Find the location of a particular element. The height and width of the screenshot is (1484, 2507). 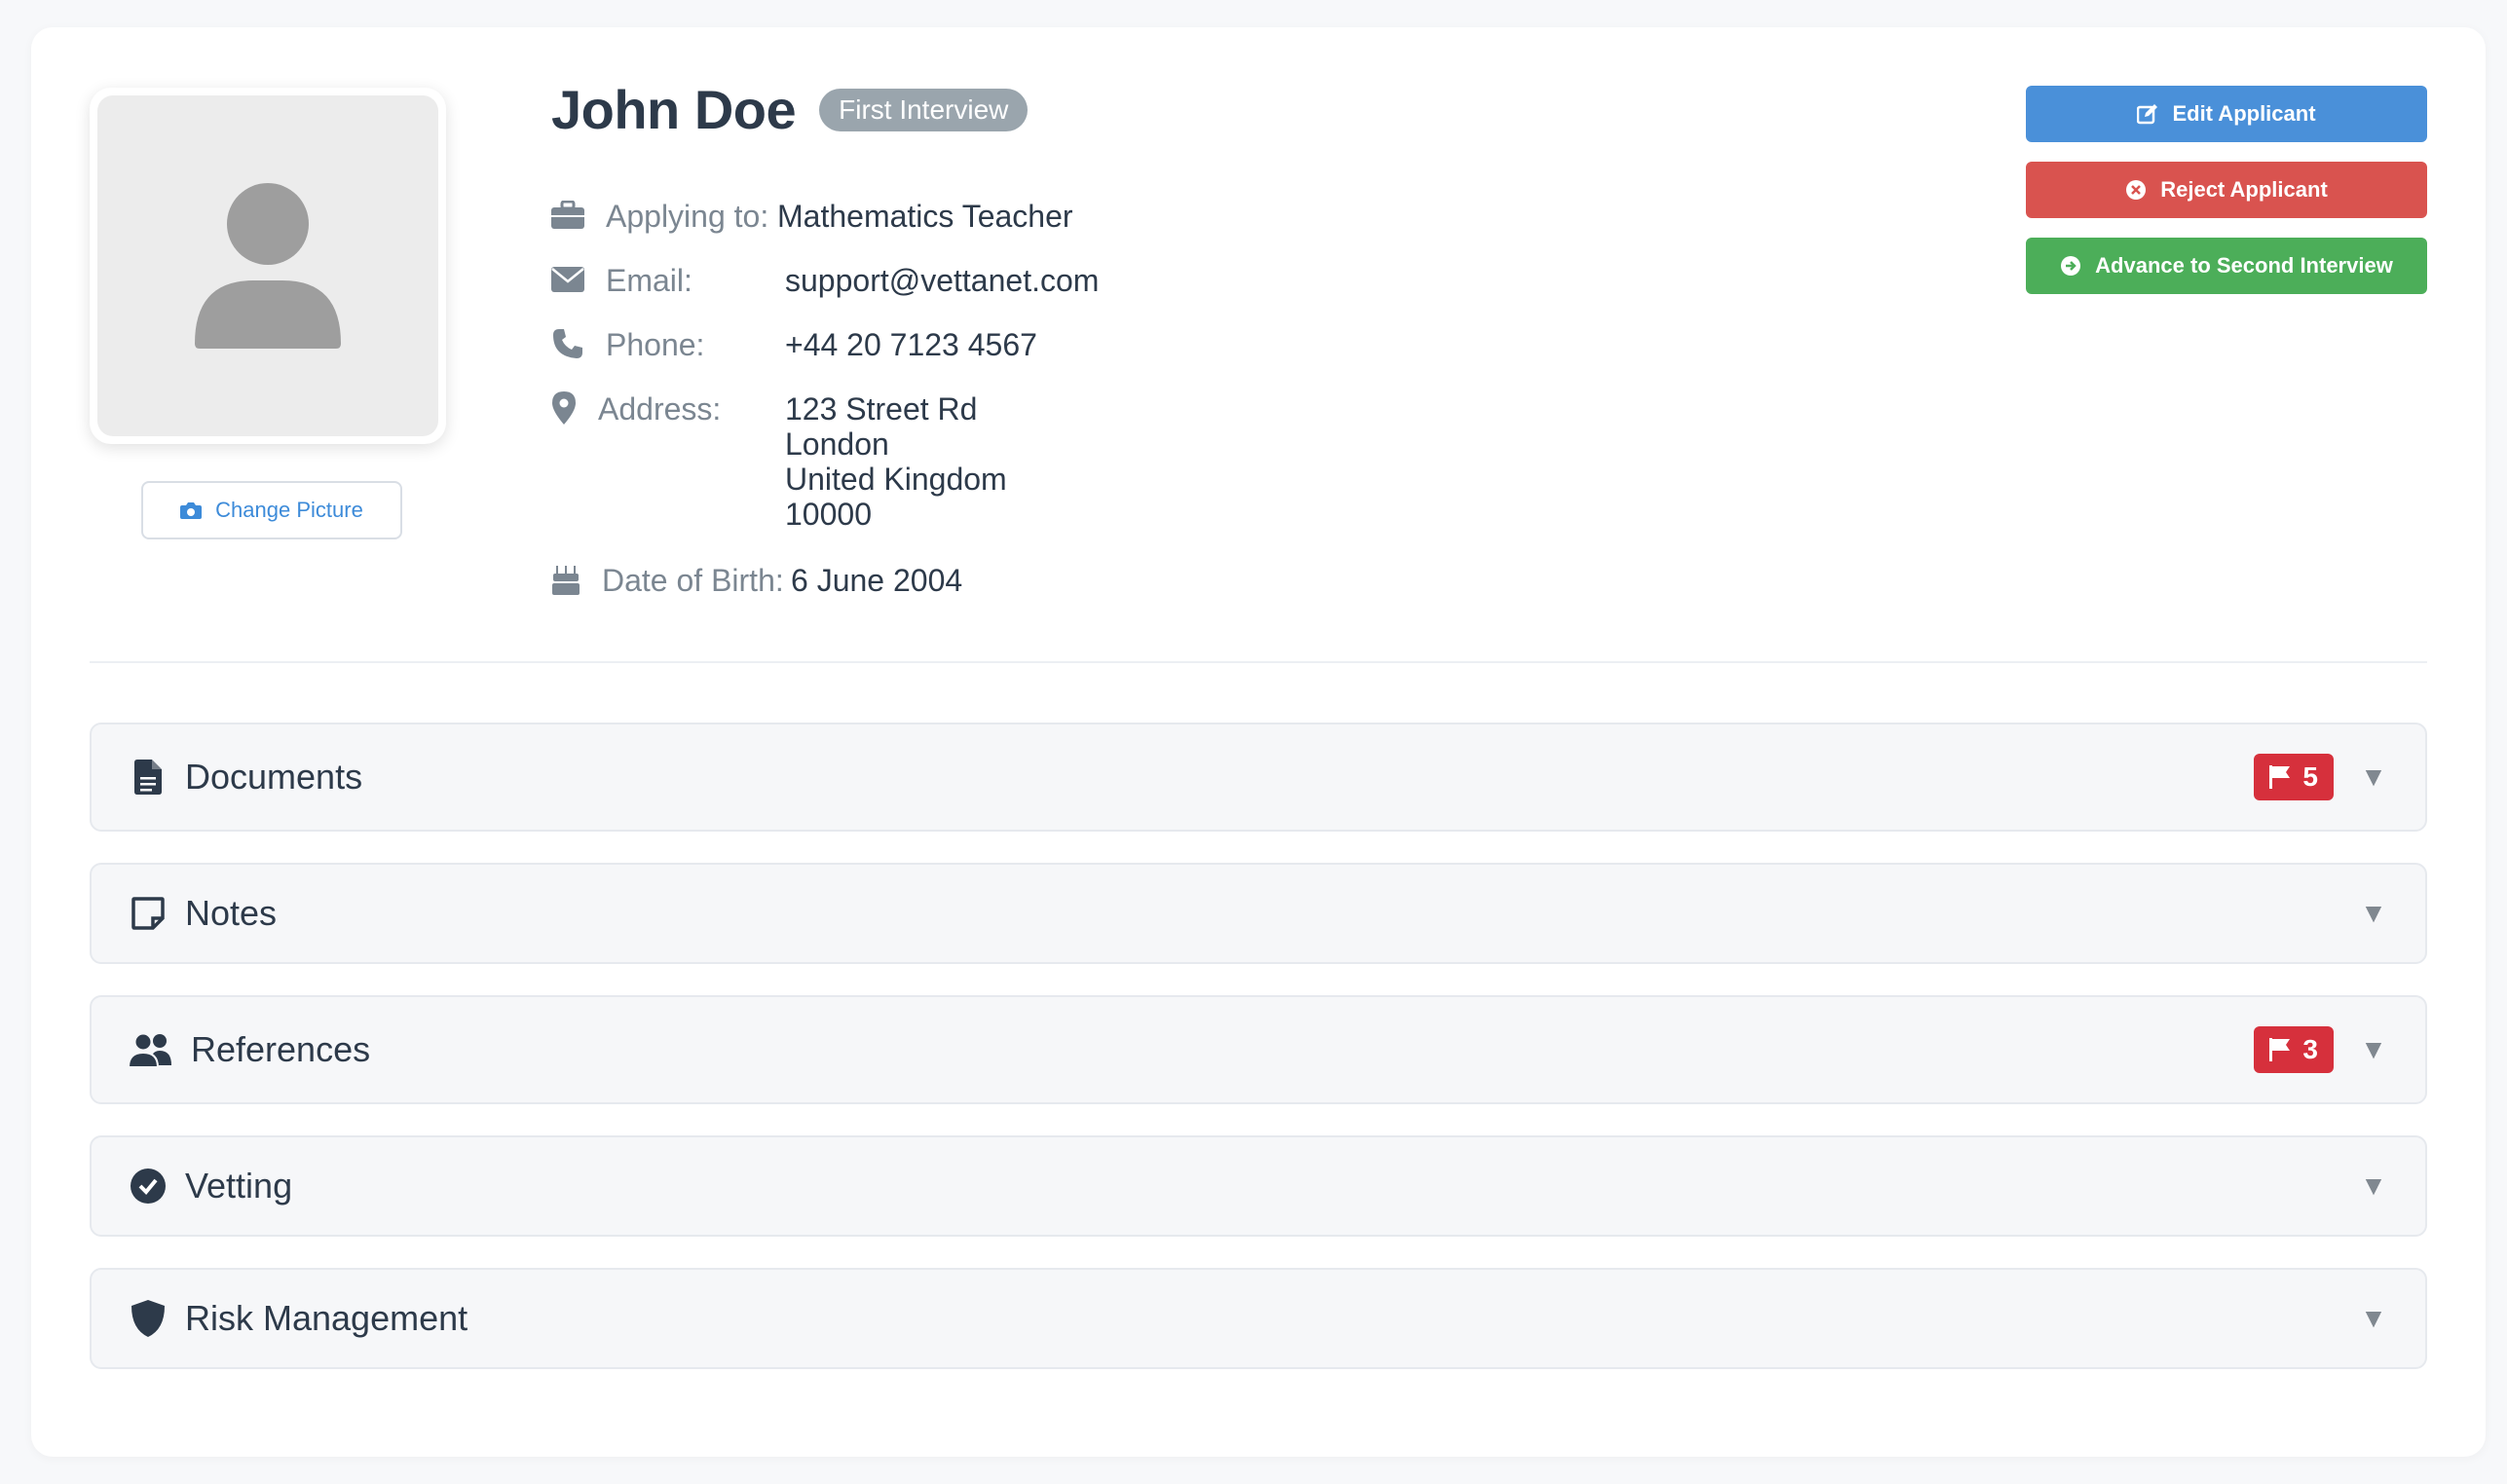

user-silhouette-icon is located at coordinates (268, 266).